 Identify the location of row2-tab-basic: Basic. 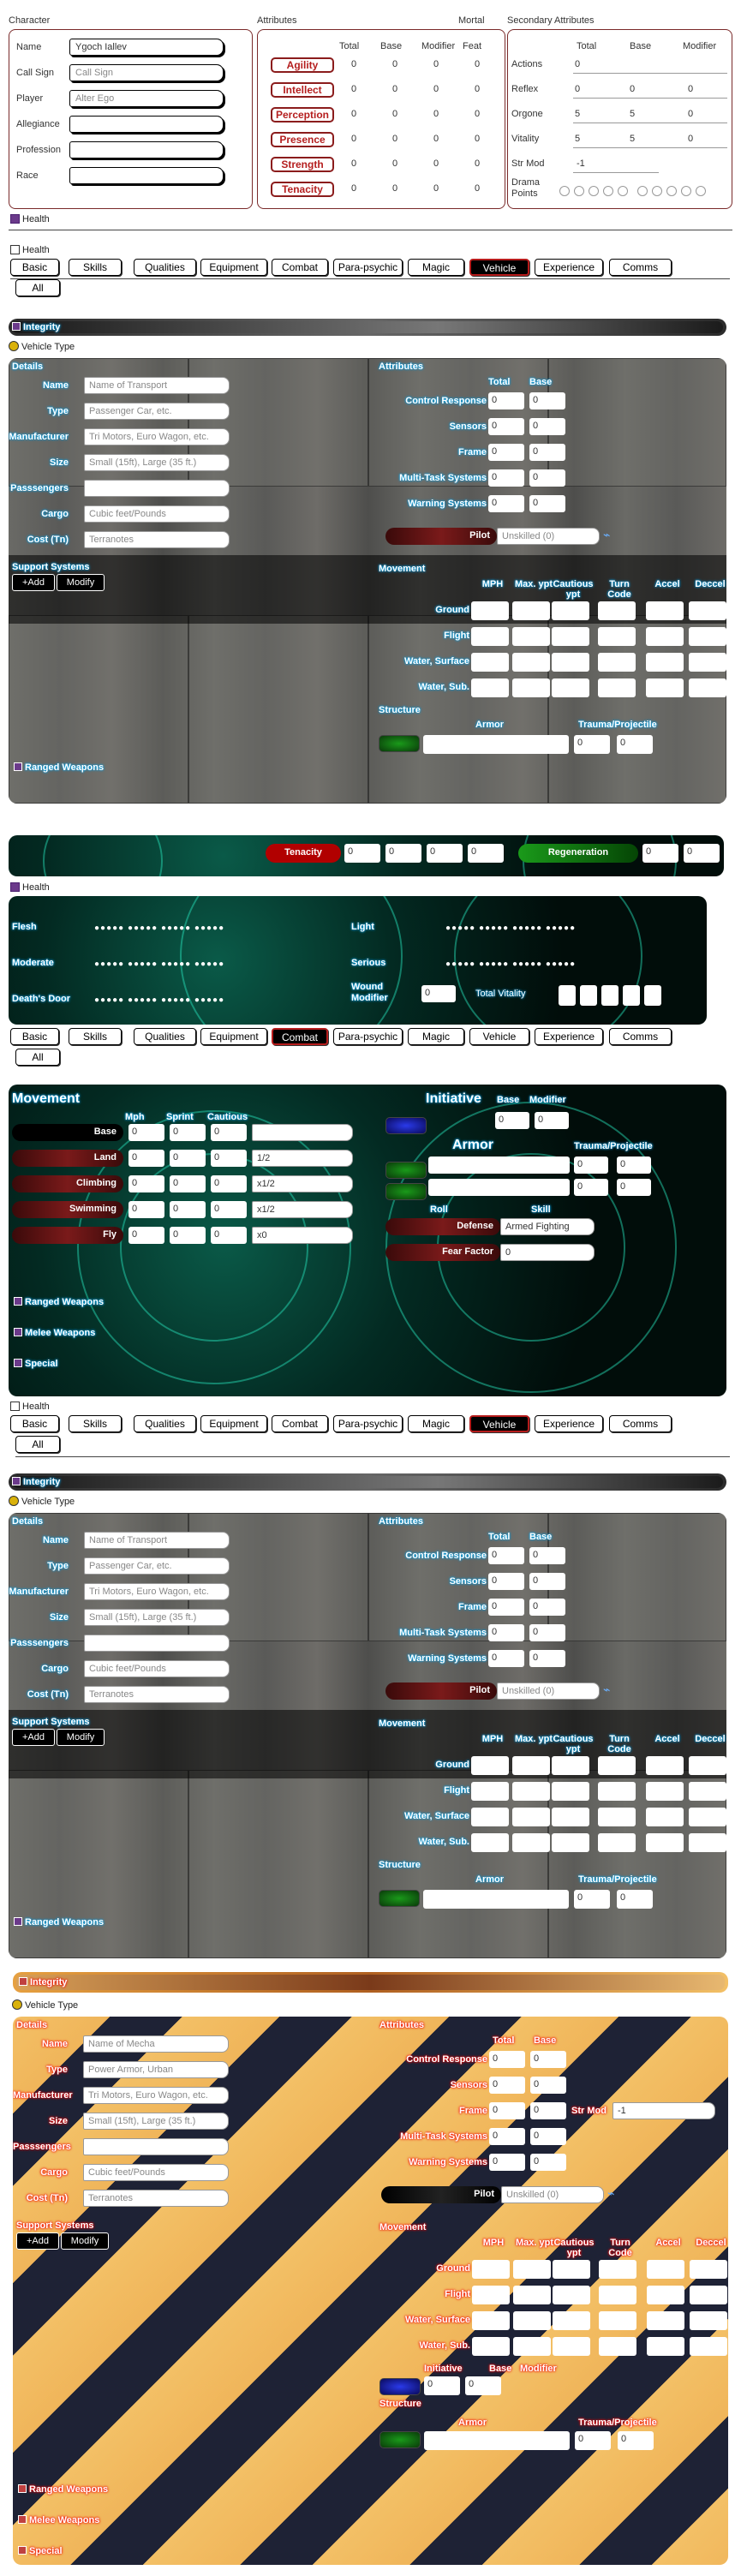
(34, 1037).